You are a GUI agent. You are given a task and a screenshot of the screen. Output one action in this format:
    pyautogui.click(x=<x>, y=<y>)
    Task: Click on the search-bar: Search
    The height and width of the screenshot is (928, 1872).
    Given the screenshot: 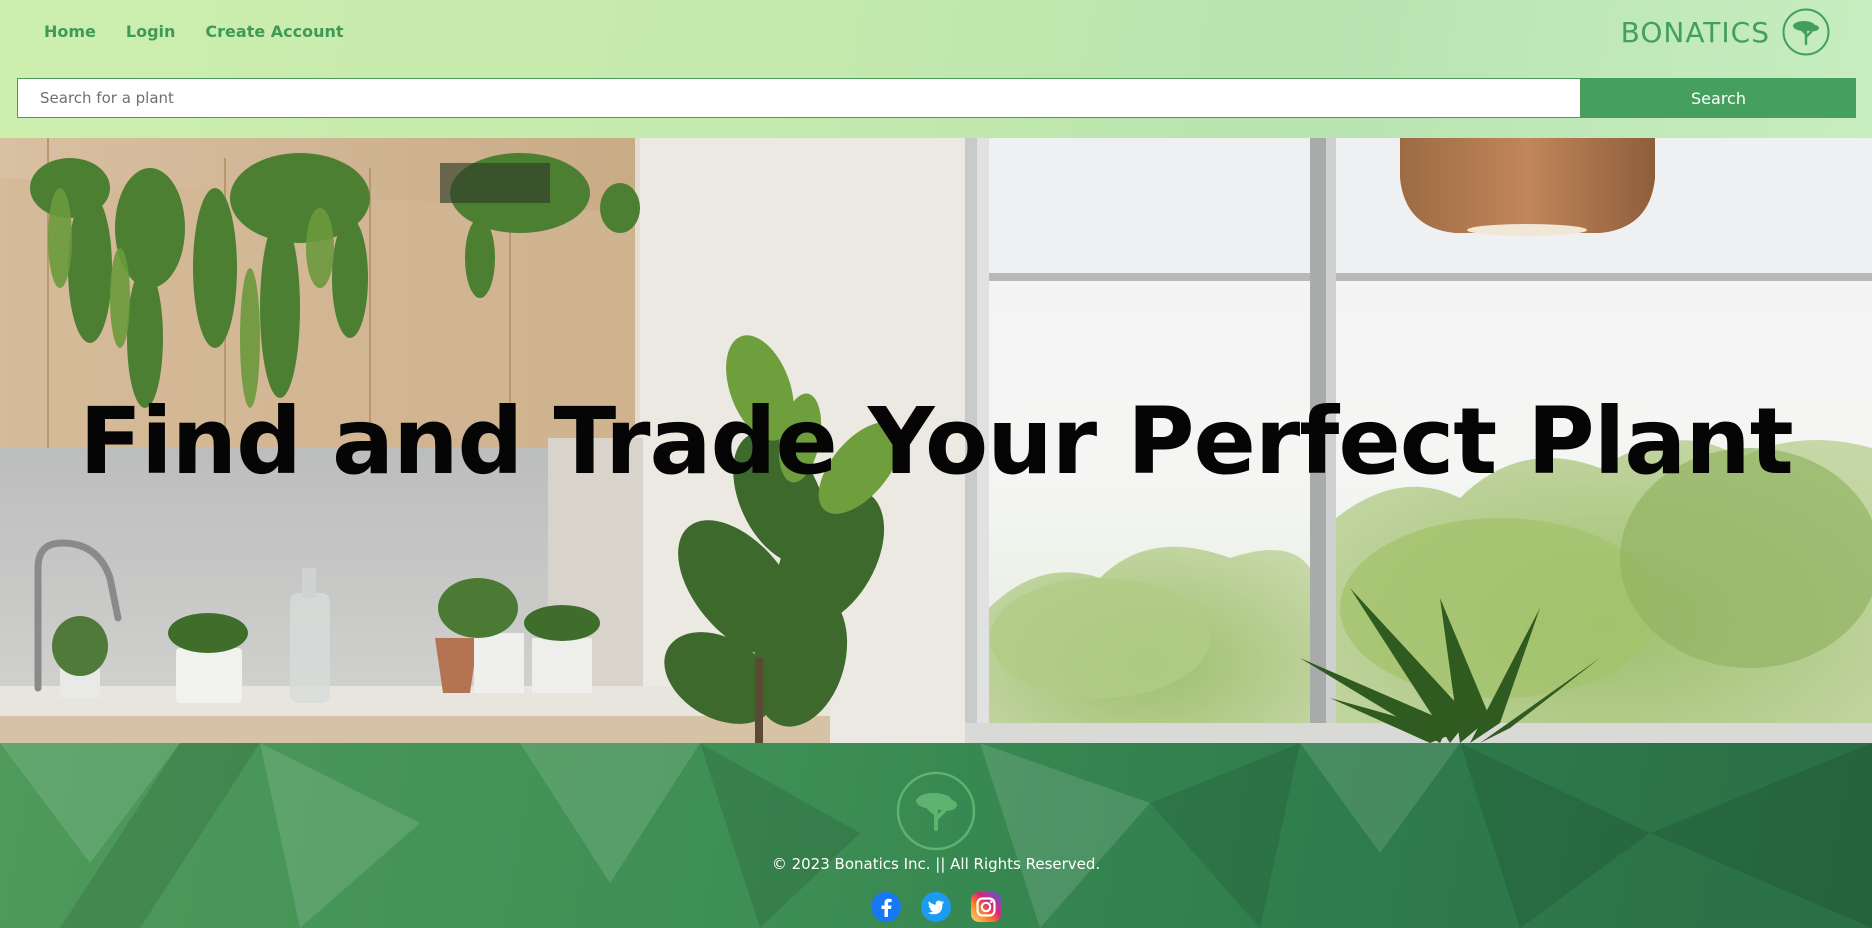 What is the action you would take?
    pyautogui.click(x=936, y=98)
    